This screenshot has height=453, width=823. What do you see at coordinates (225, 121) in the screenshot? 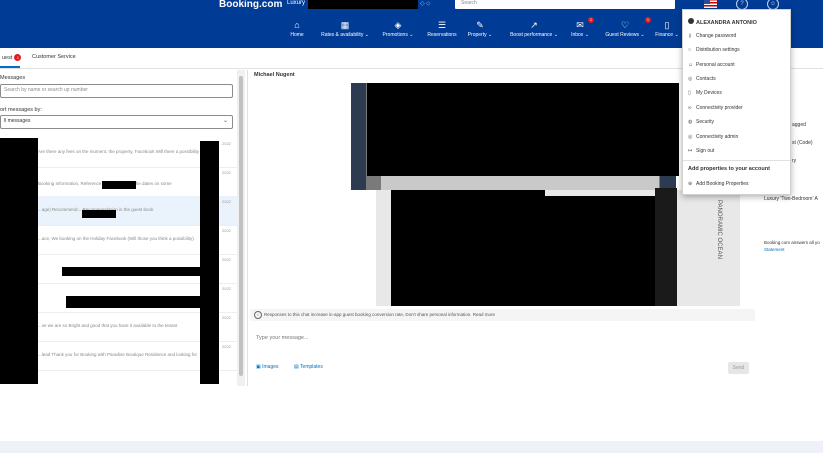
I see `chevron-down-icon: ⌄` at bounding box center [225, 121].